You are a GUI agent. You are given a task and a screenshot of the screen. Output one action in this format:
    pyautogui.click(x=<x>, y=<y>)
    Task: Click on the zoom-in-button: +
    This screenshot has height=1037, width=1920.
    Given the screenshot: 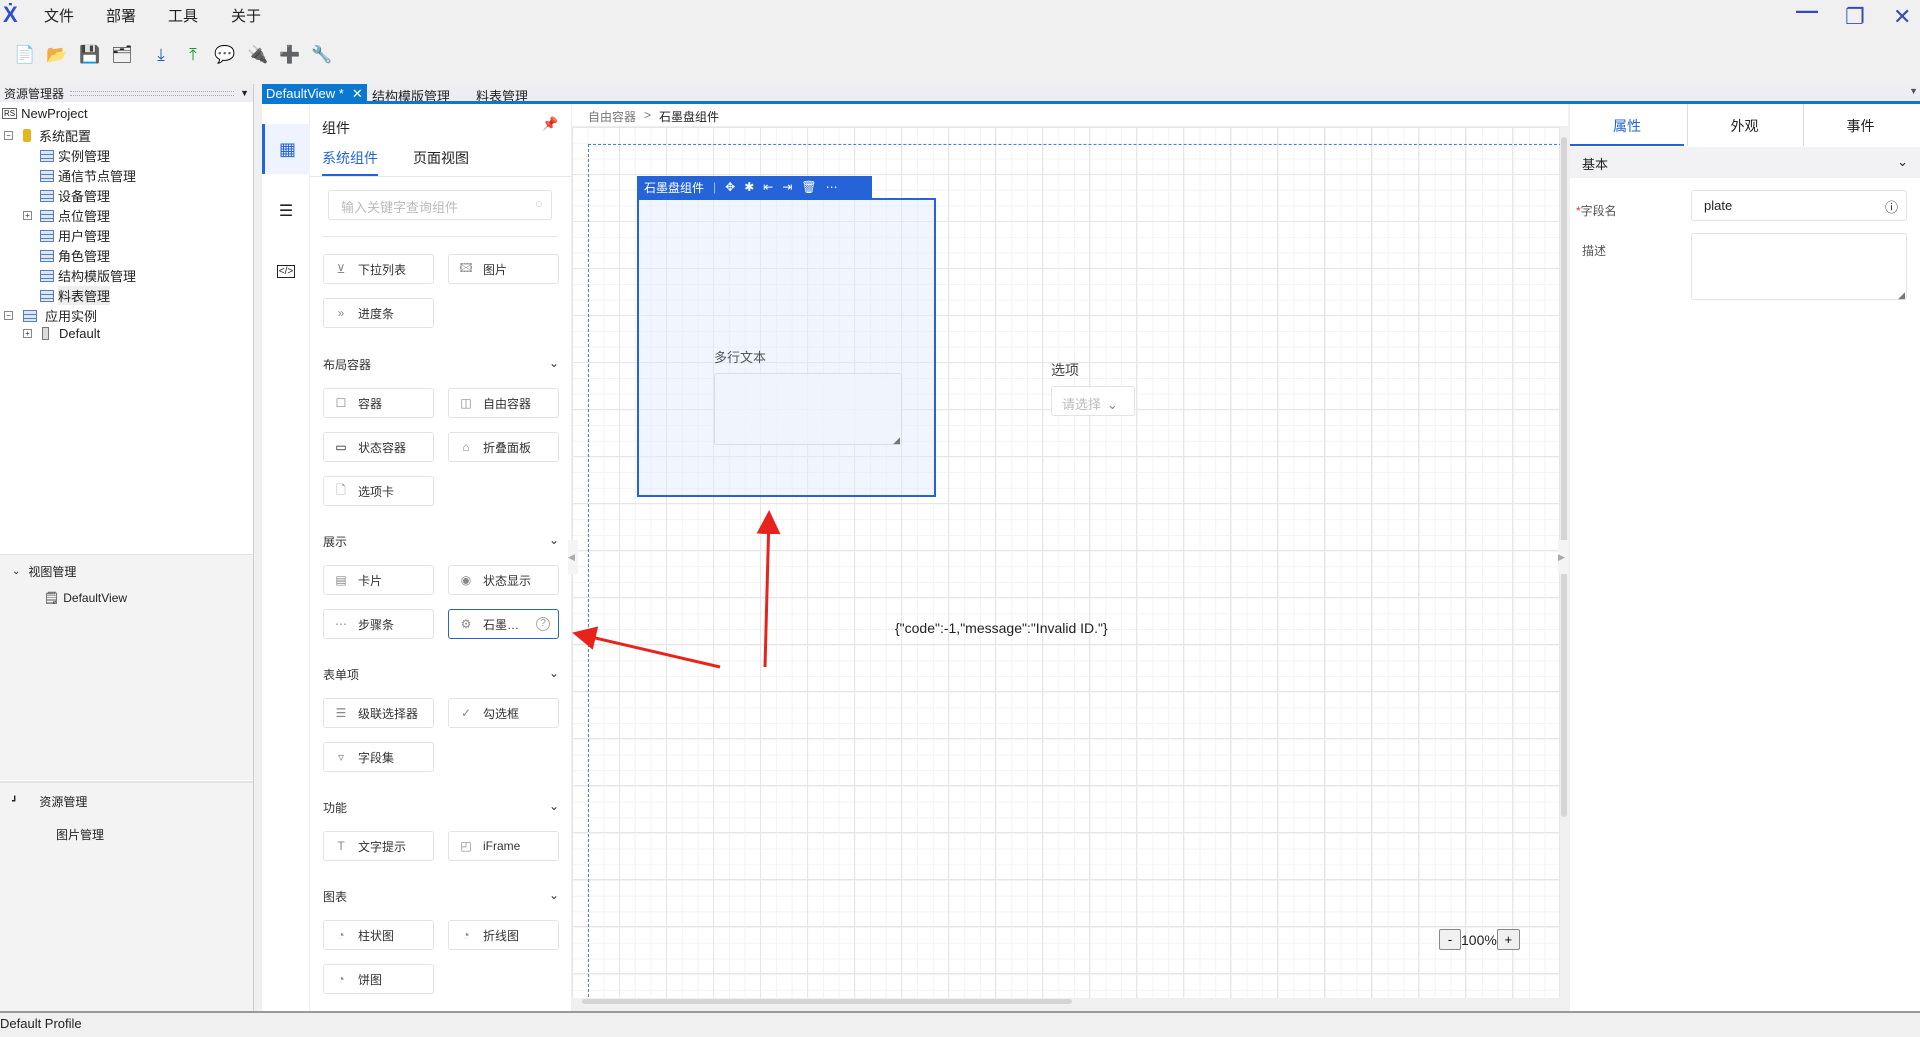 What is the action you would take?
    pyautogui.click(x=1508, y=939)
    